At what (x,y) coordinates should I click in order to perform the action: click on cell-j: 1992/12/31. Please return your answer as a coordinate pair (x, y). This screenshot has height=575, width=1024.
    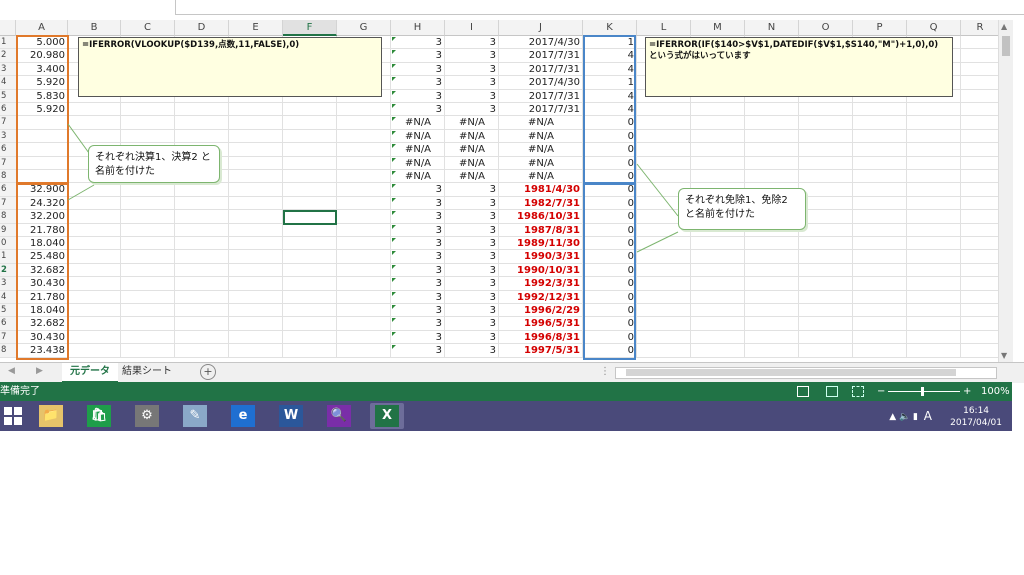
    Looking at the image, I should click on (541, 297).